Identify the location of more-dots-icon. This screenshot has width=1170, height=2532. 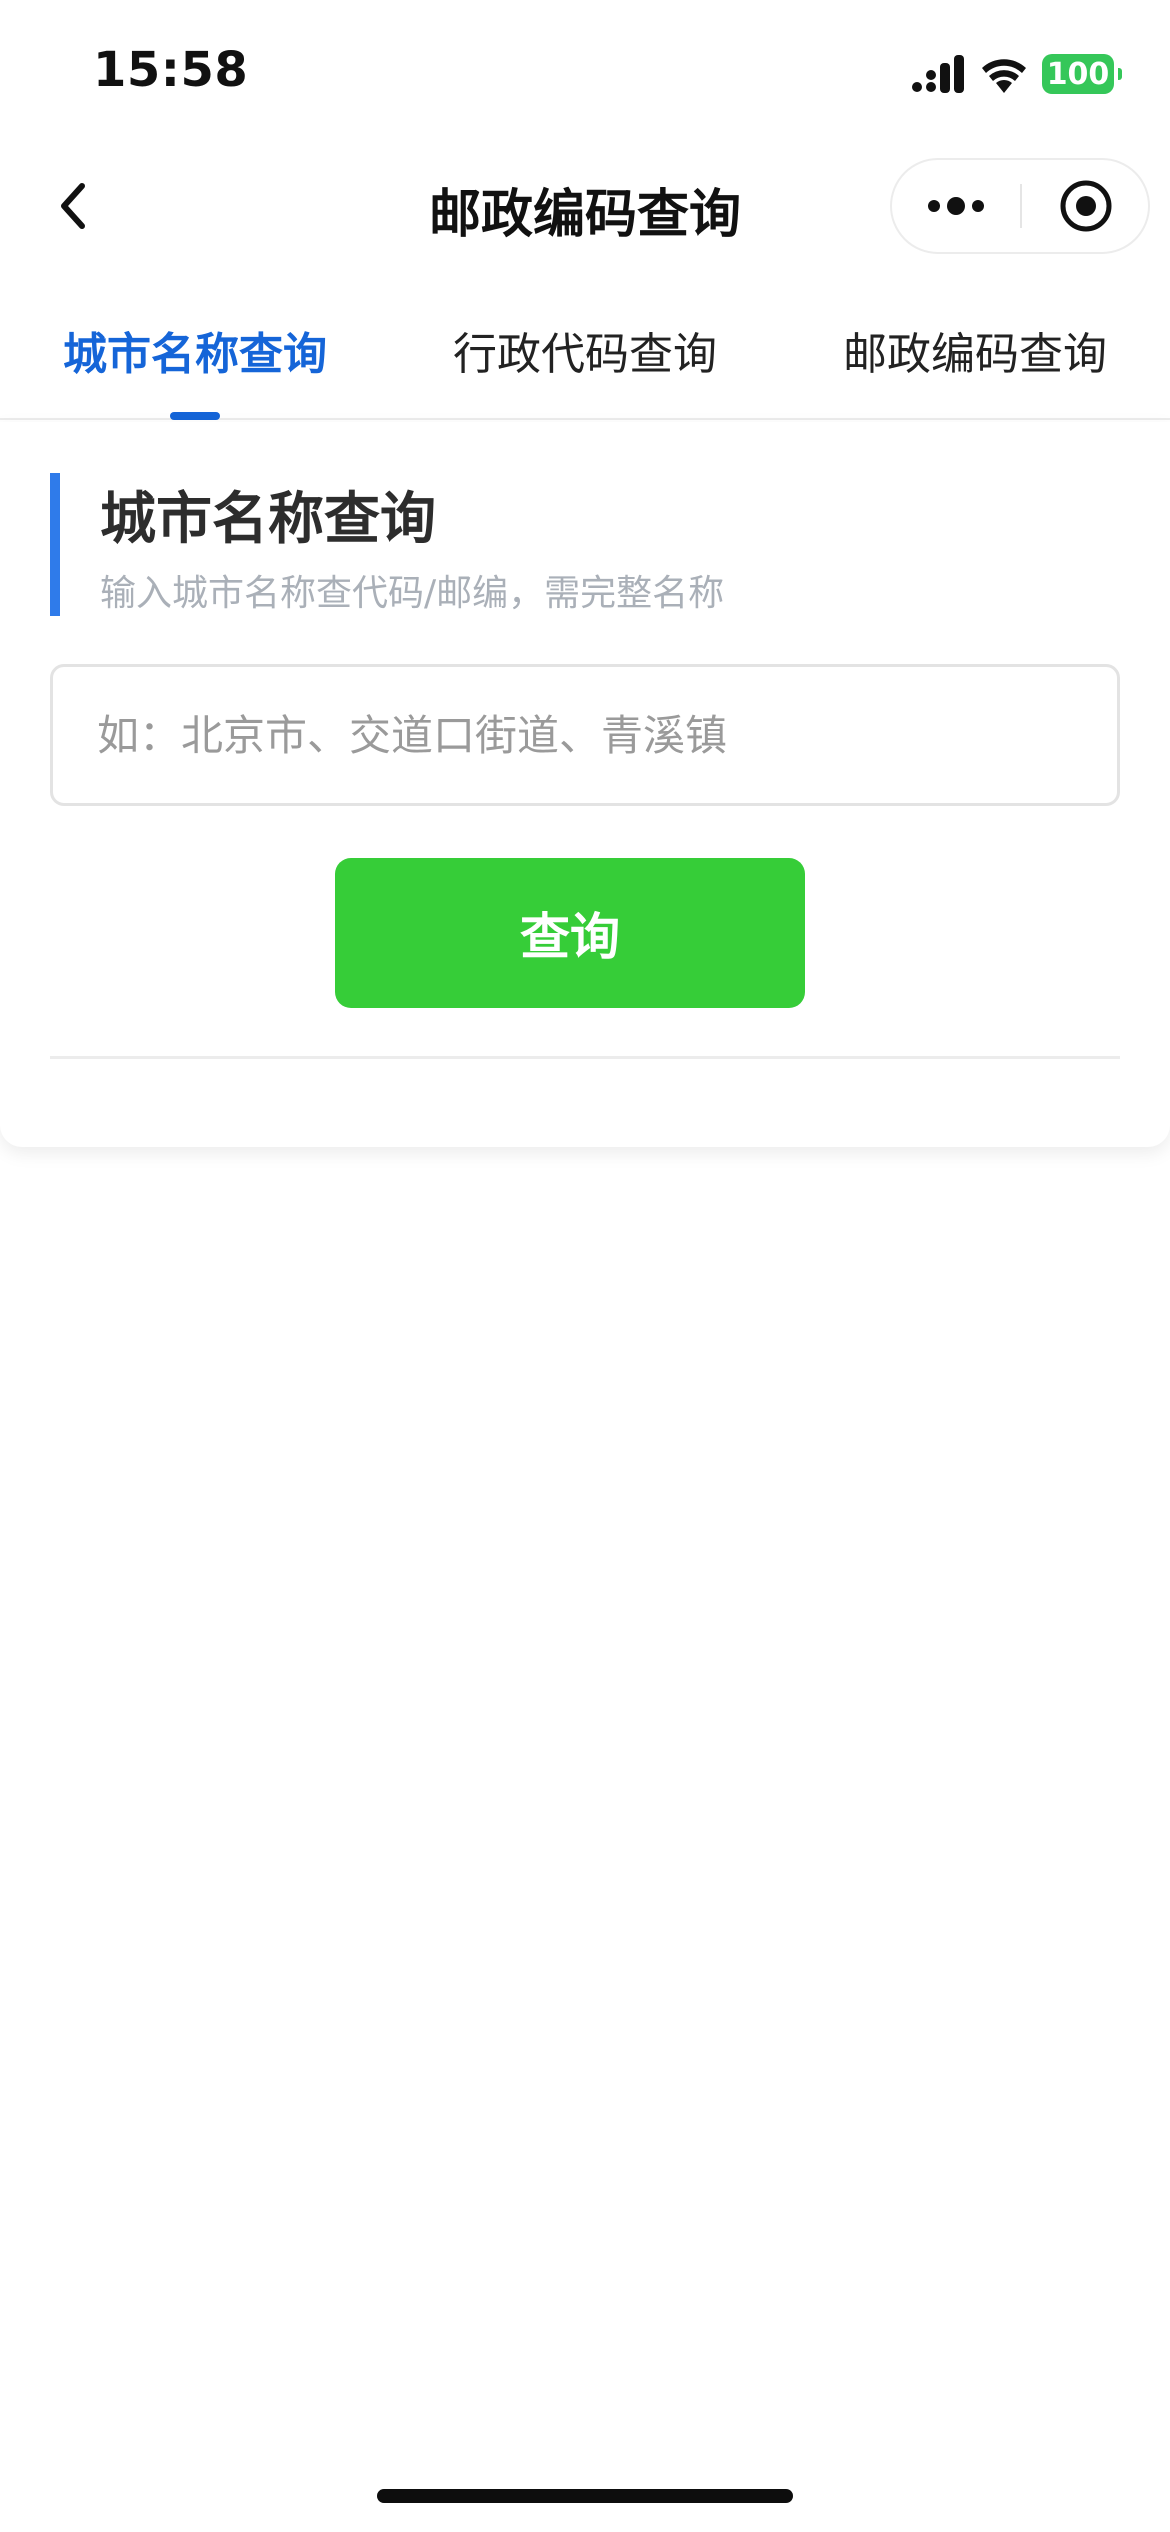
(956, 206).